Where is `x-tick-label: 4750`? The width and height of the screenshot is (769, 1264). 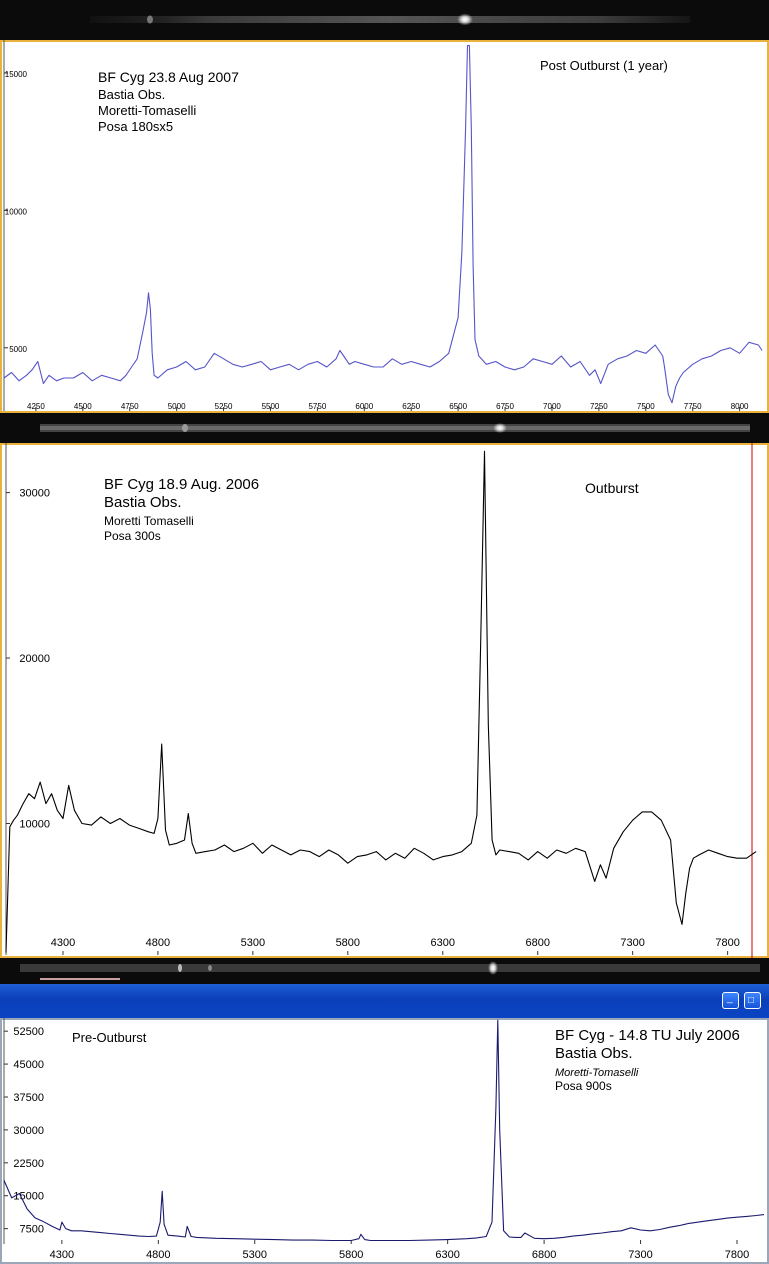
x-tick-label: 4750 is located at coordinates (130, 406).